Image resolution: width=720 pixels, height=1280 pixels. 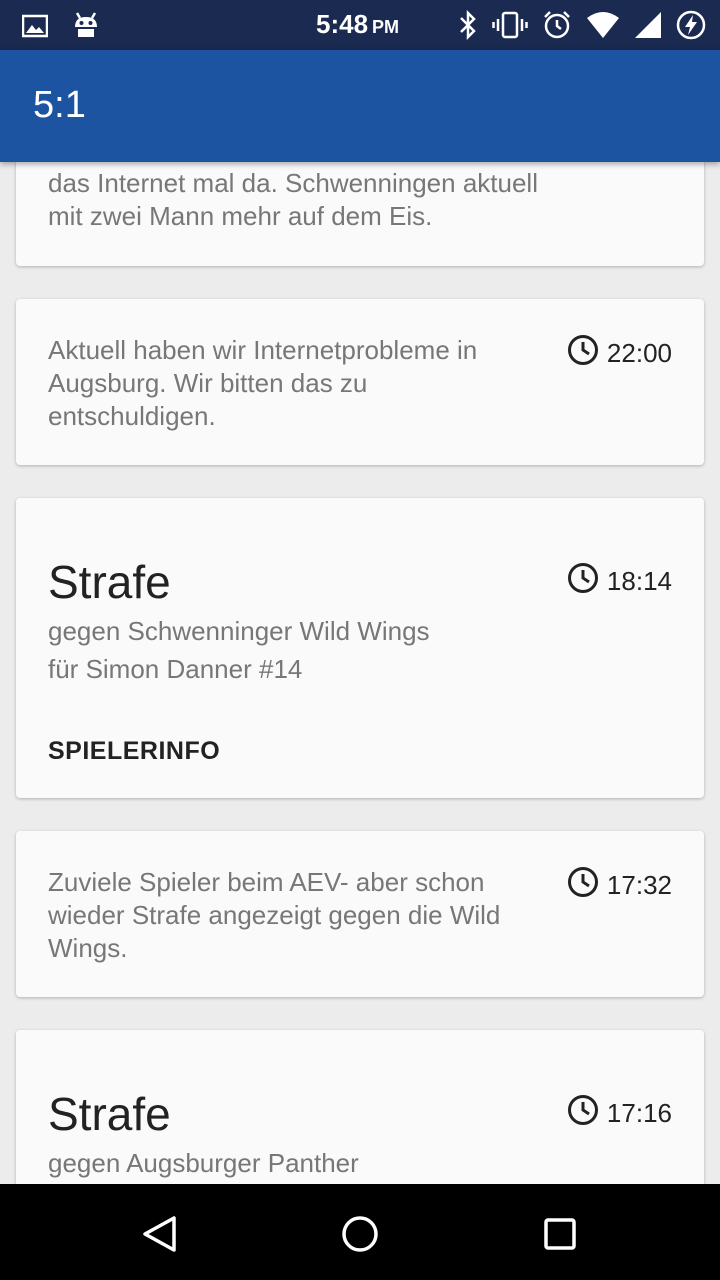 I want to click on wifi-icon, so click(x=603, y=27).